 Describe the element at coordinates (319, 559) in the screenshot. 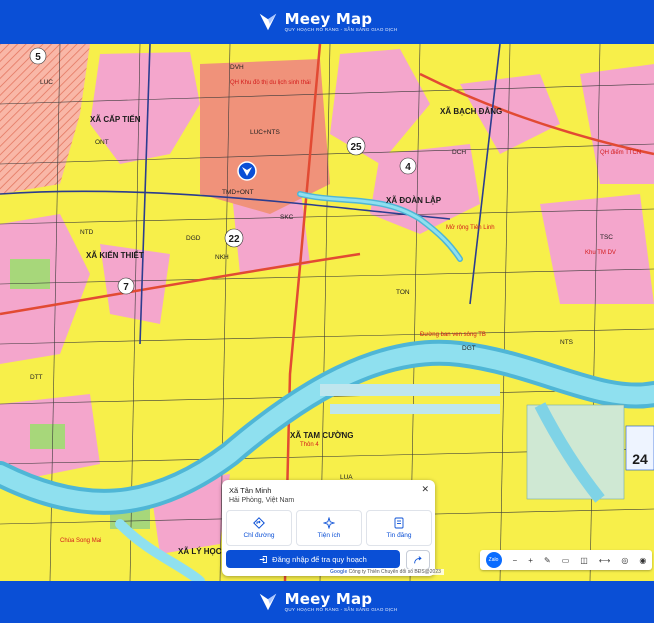

I see `login-label: Đăng nhập để tra quy hoạch` at that location.